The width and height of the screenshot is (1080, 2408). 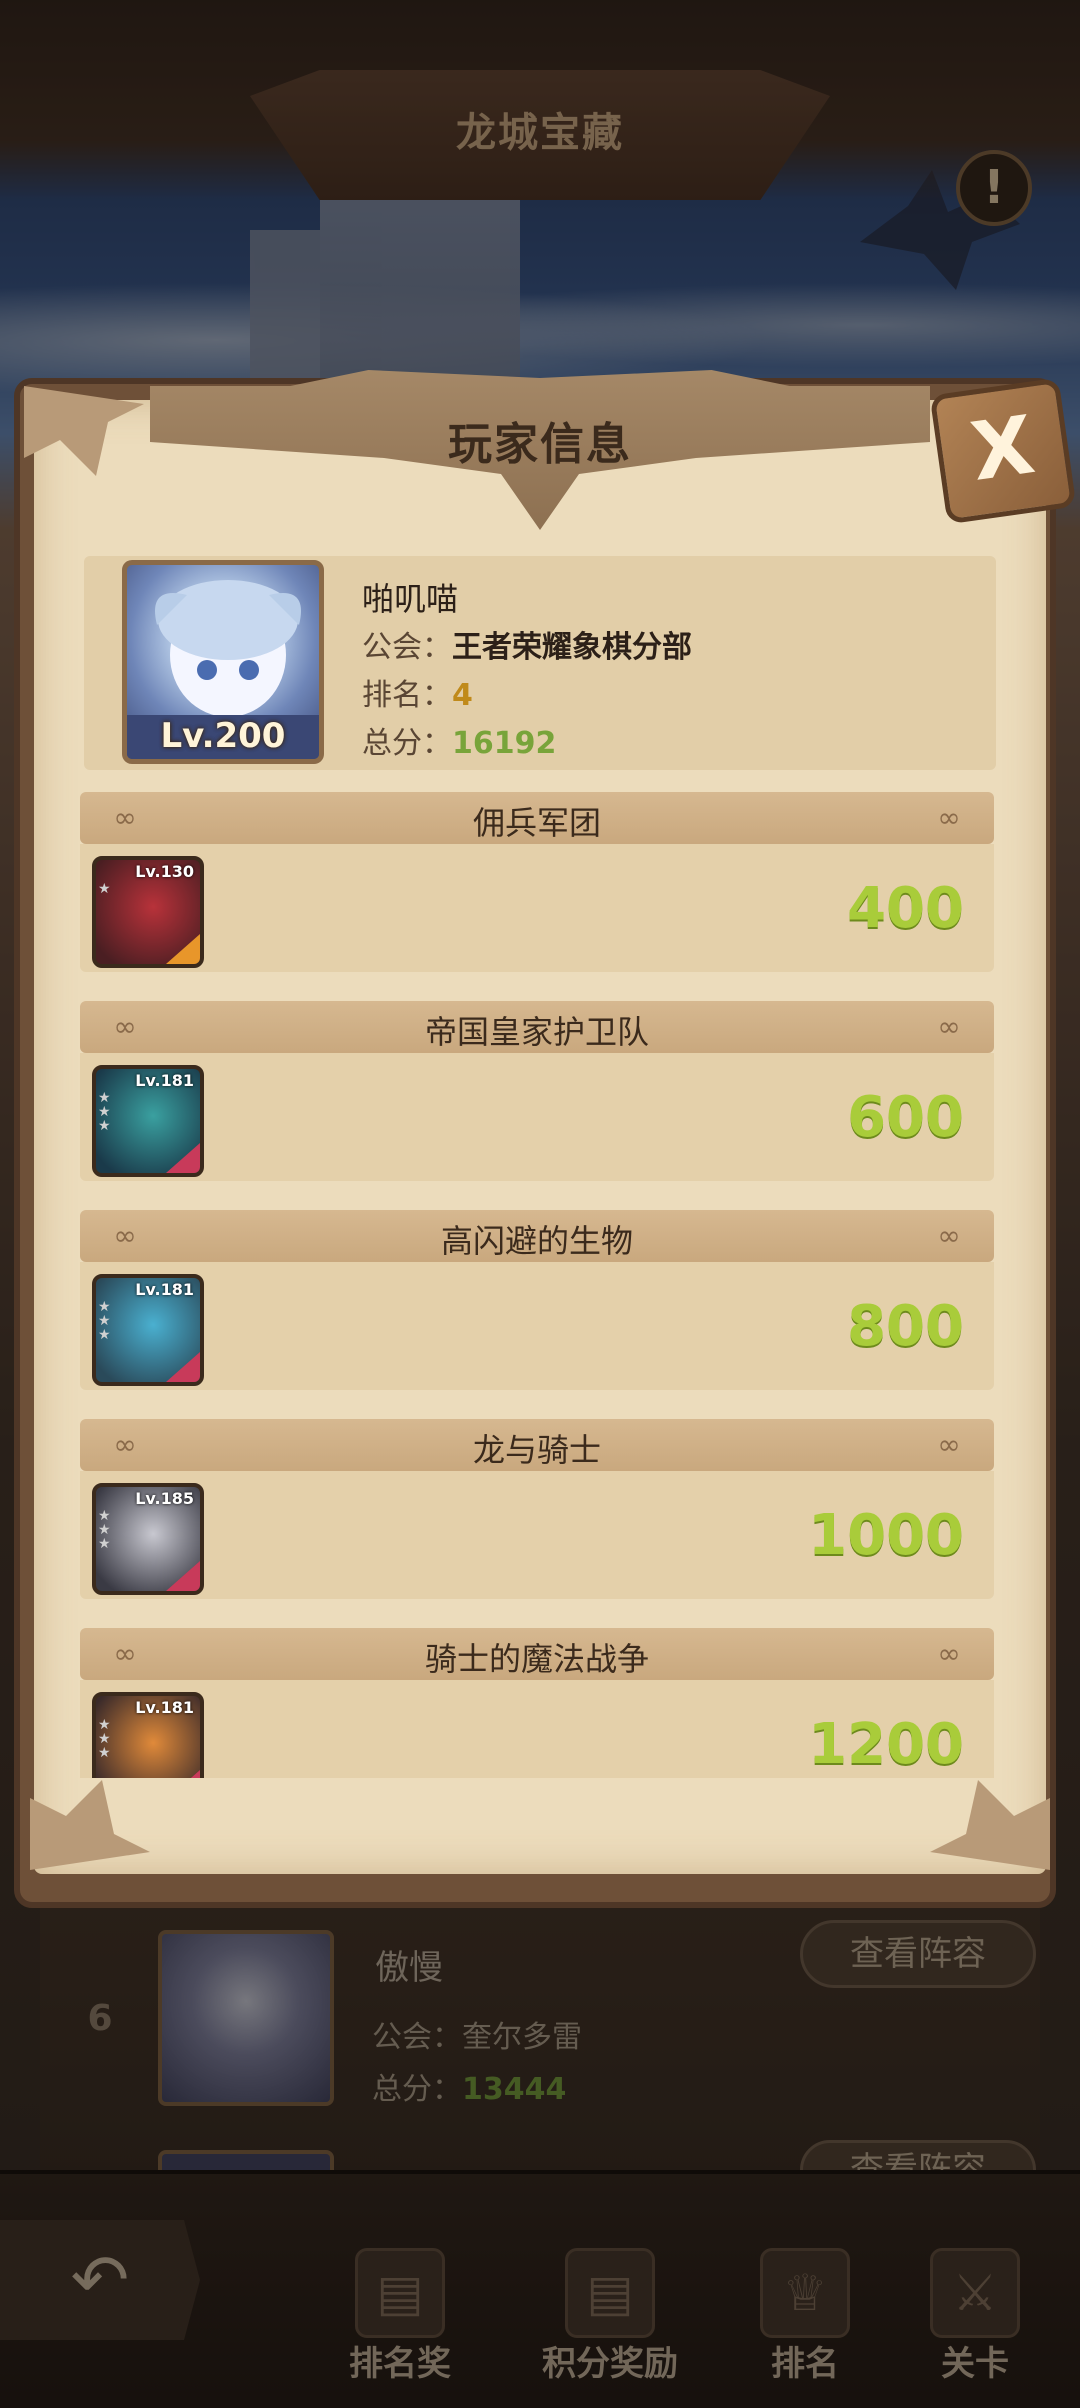 I want to click on team-name: 龙与骑士, so click(x=536, y=1450).